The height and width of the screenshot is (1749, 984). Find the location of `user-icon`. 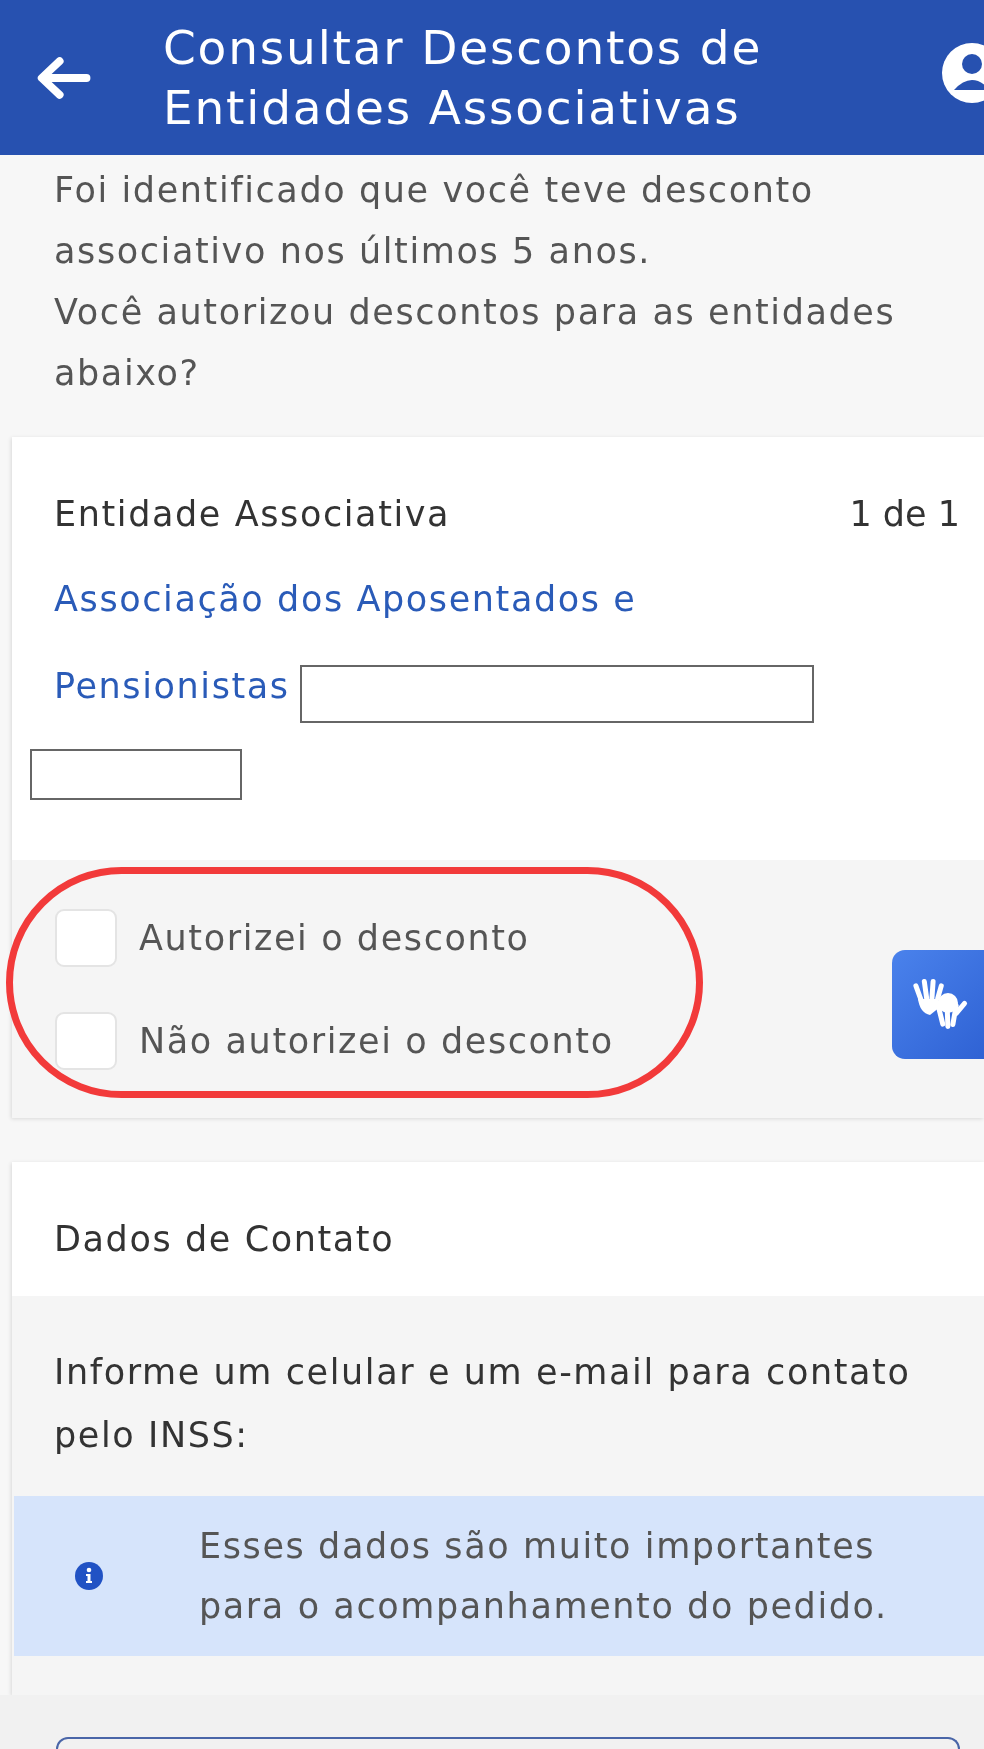

user-icon is located at coordinates (962, 73).